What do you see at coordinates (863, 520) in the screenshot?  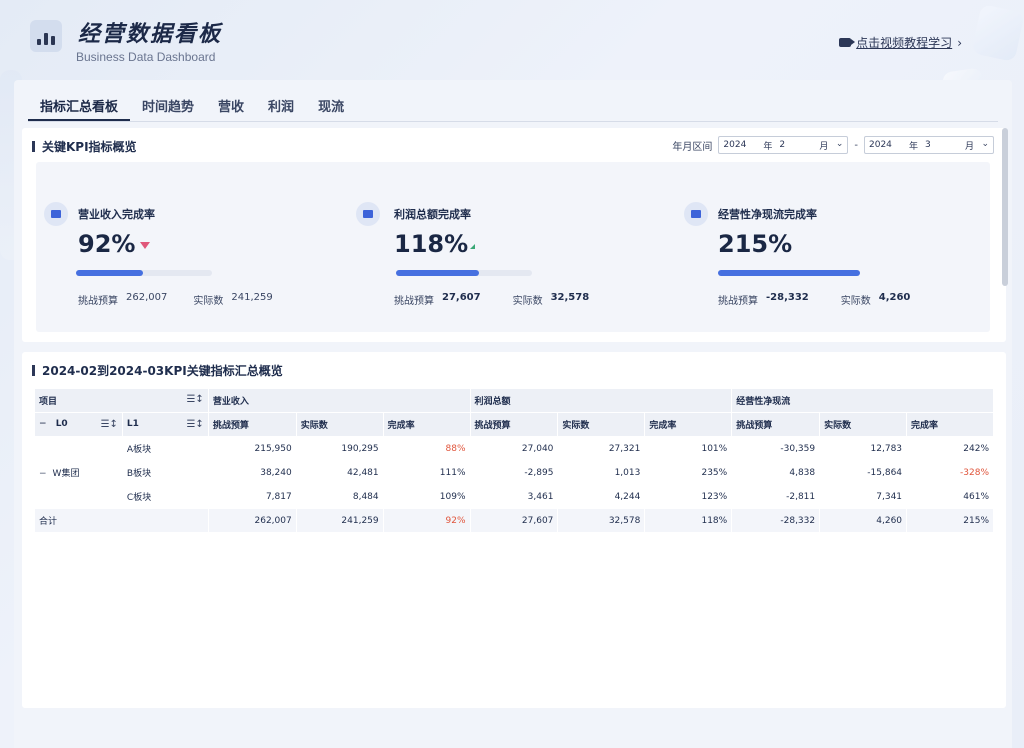 I see `total-cell: 4,260` at bounding box center [863, 520].